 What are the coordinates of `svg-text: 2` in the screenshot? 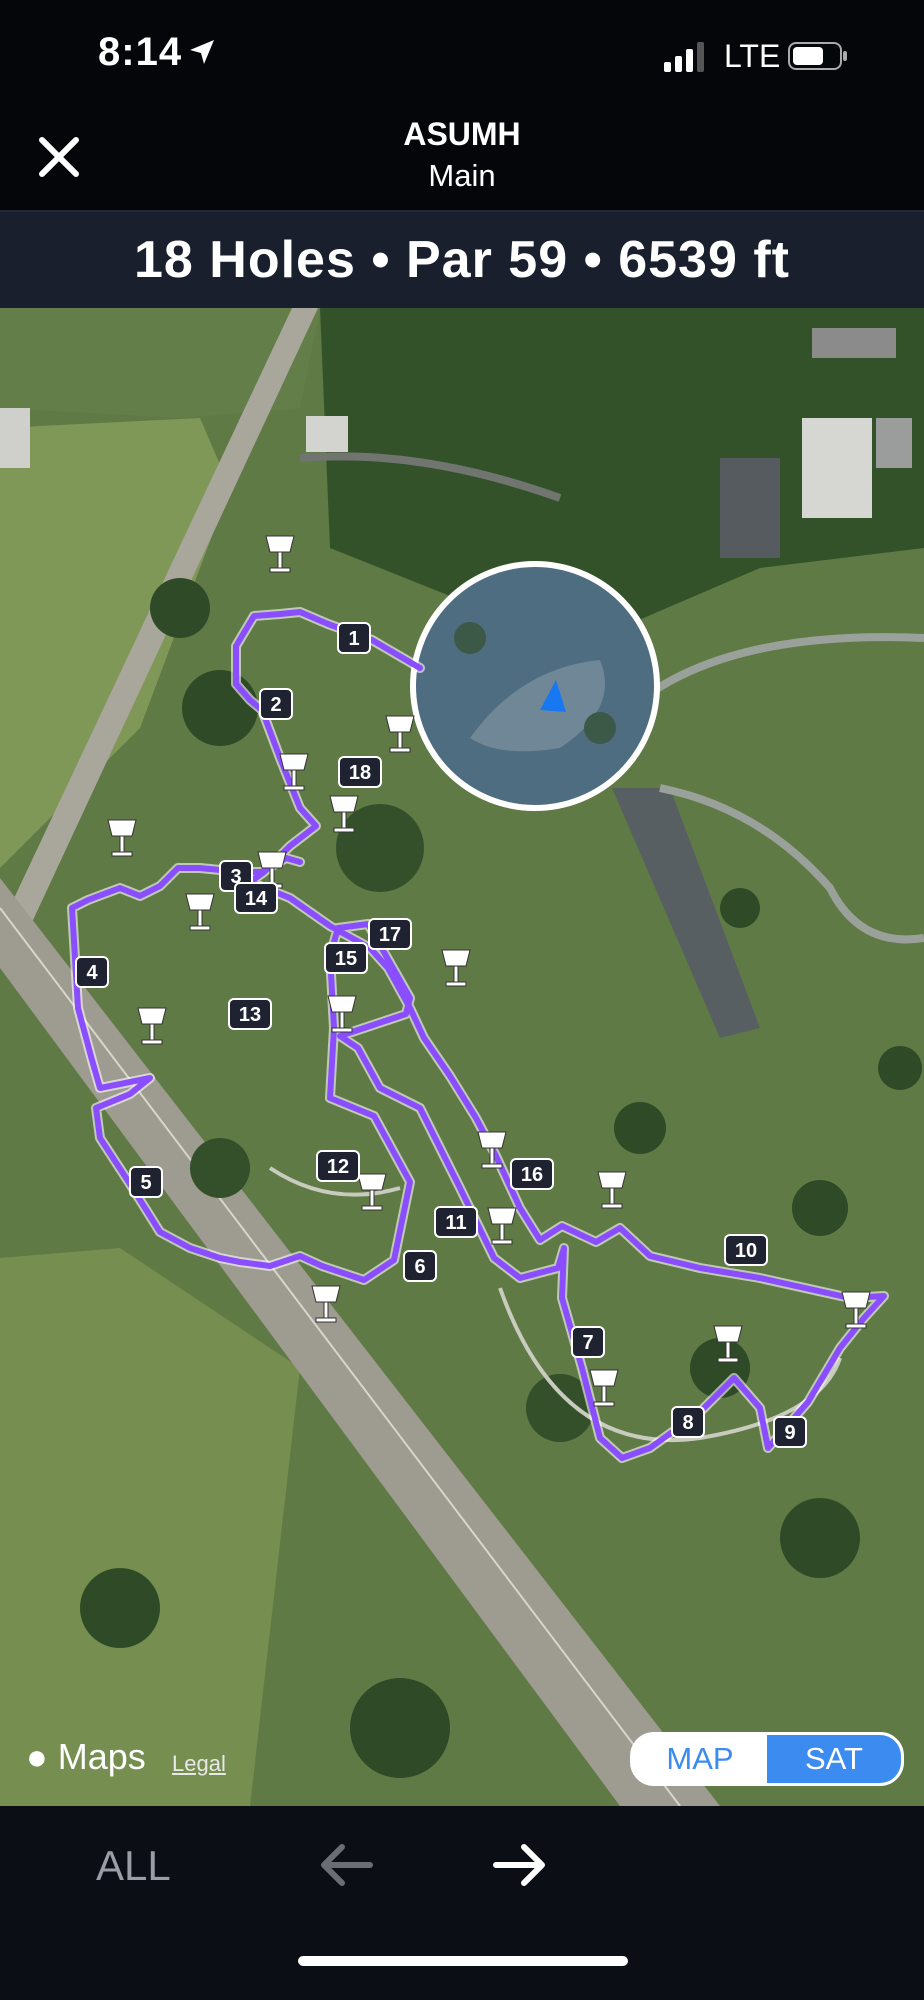 It's located at (275, 705).